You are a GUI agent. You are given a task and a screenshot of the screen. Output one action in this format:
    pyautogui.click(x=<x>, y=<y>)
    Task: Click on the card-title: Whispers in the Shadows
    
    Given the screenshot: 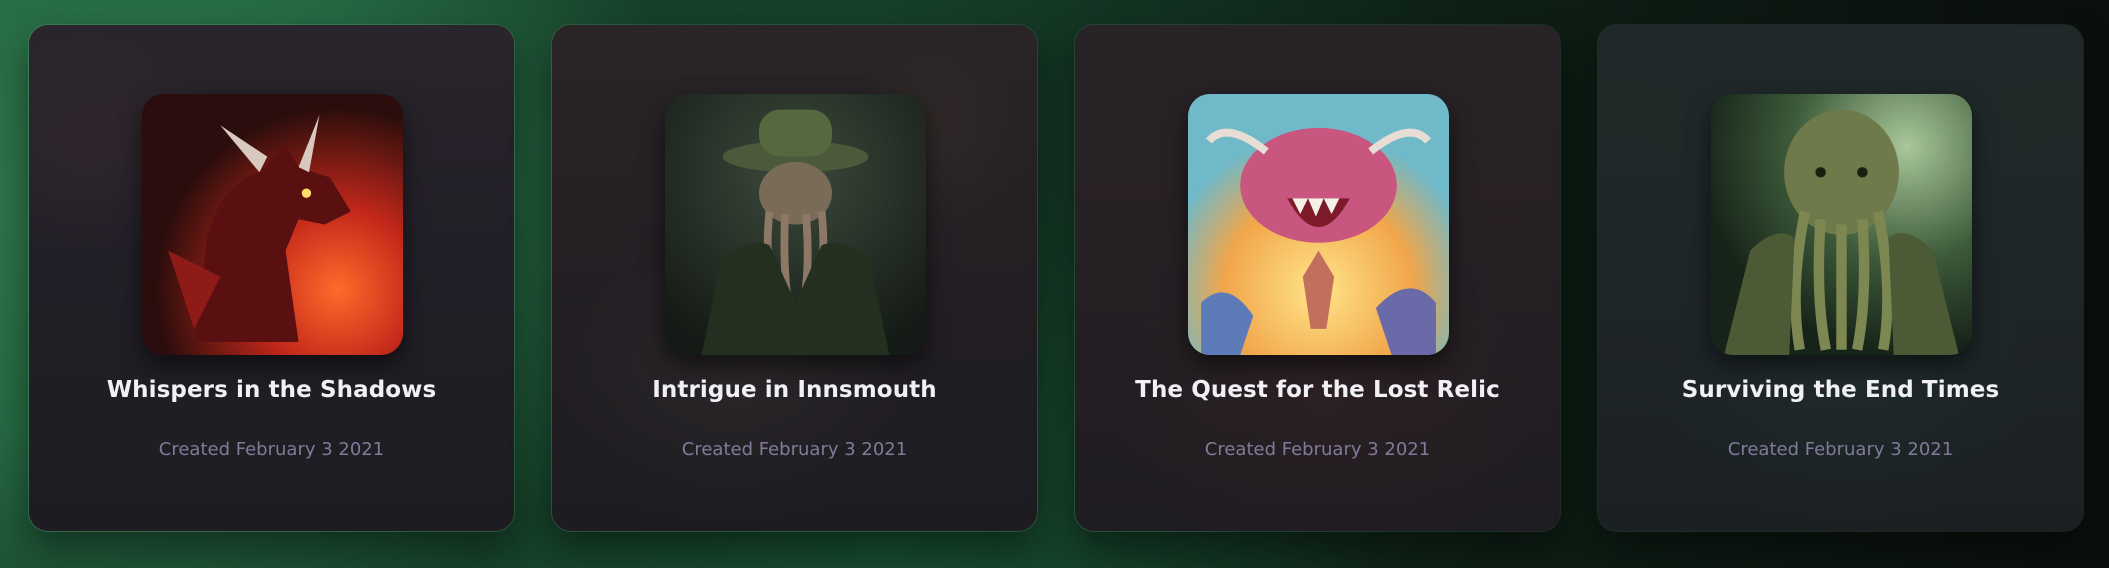 What is the action you would take?
    pyautogui.click(x=271, y=390)
    